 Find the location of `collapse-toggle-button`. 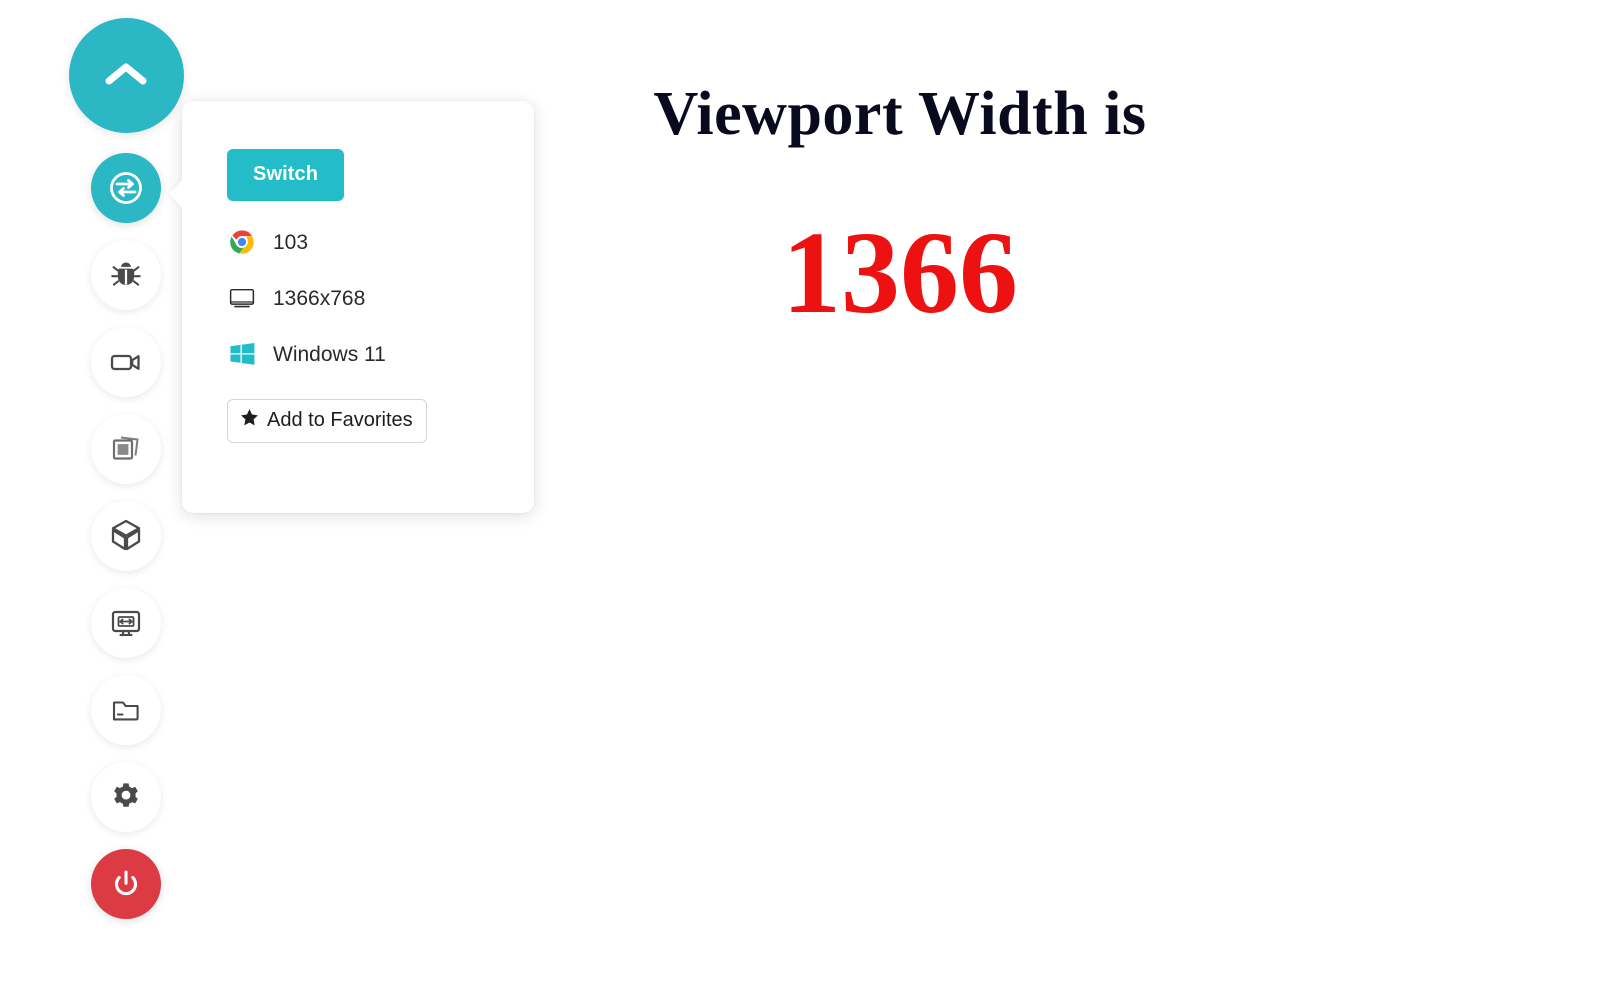

collapse-toggle-button is located at coordinates (126, 75).